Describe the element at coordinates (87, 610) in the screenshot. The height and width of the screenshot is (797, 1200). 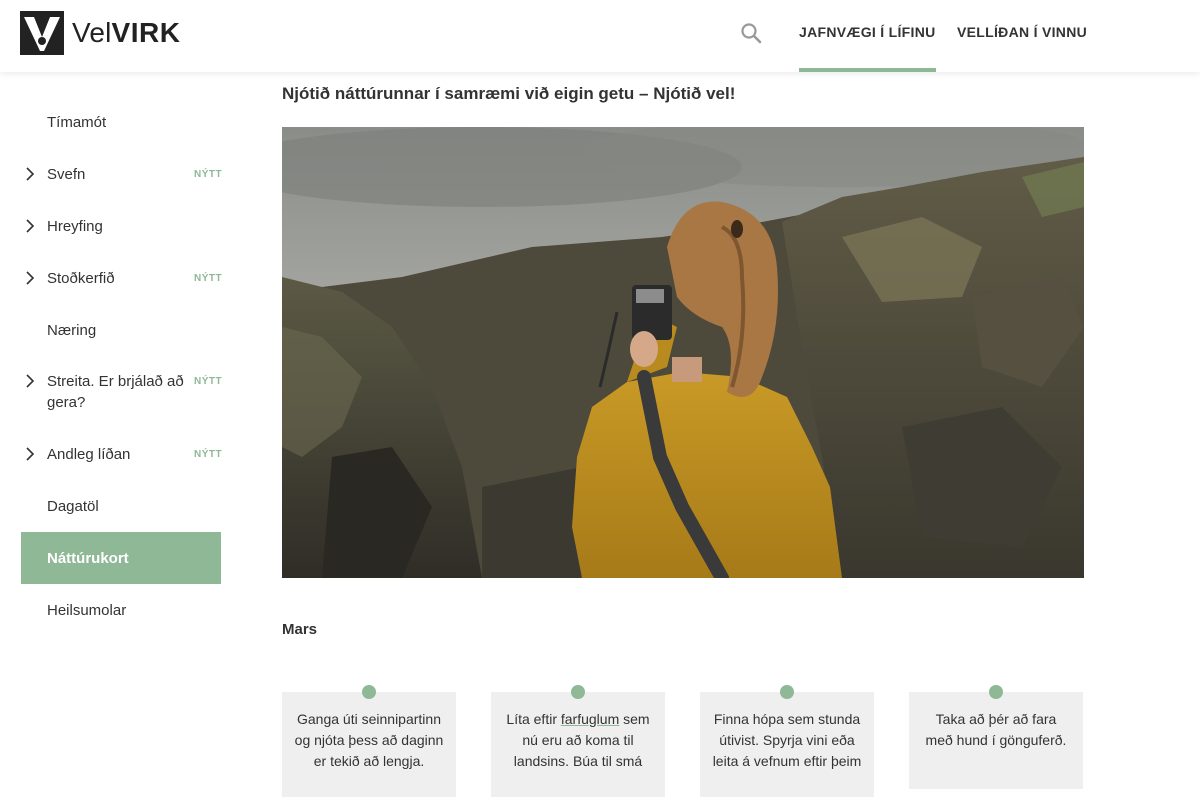
I see `sidebar-item-label: Heilsumolar` at that location.